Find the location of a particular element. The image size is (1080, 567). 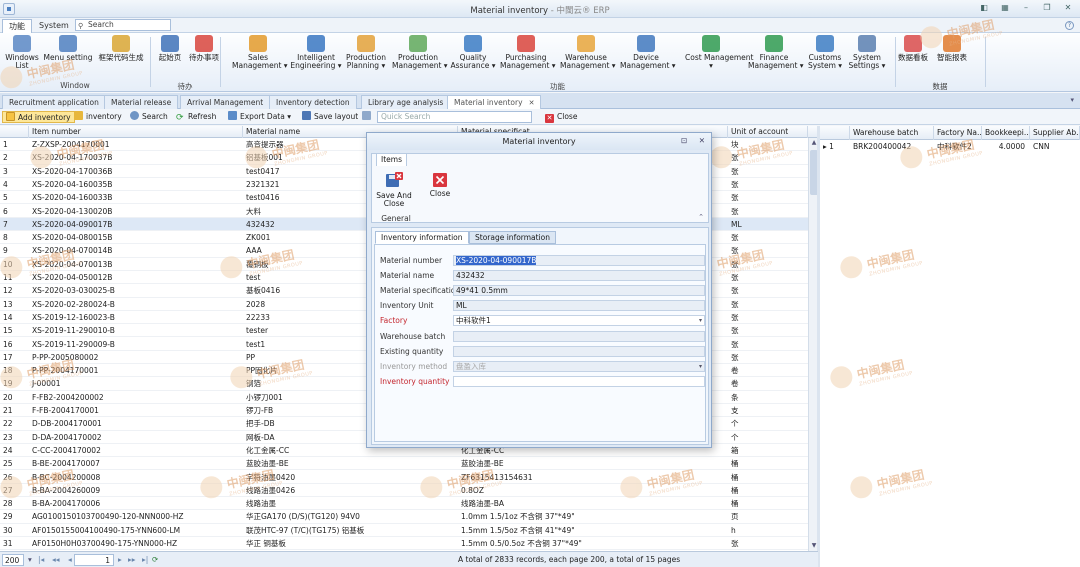

unit-cell: 页 is located at coordinates (768, 516).